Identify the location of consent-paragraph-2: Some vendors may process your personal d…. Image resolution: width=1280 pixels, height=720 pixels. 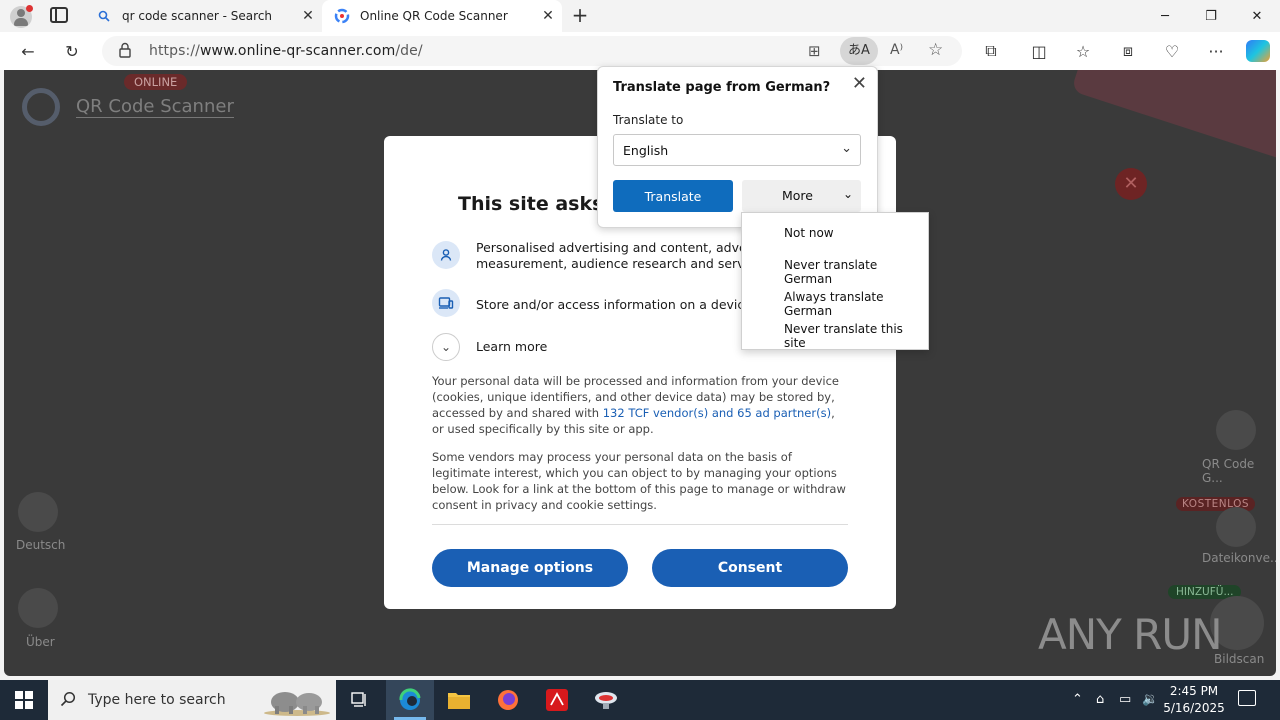
(639, 481).